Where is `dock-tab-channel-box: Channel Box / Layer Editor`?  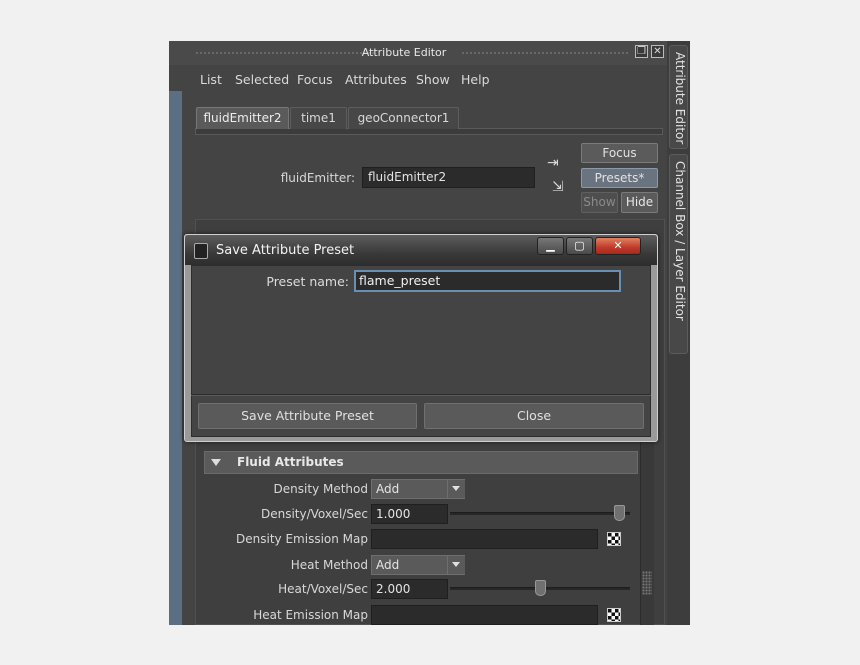 dock-tab-channel-box: Channel Box / Layer Editor is located at coordinates (678, 254).